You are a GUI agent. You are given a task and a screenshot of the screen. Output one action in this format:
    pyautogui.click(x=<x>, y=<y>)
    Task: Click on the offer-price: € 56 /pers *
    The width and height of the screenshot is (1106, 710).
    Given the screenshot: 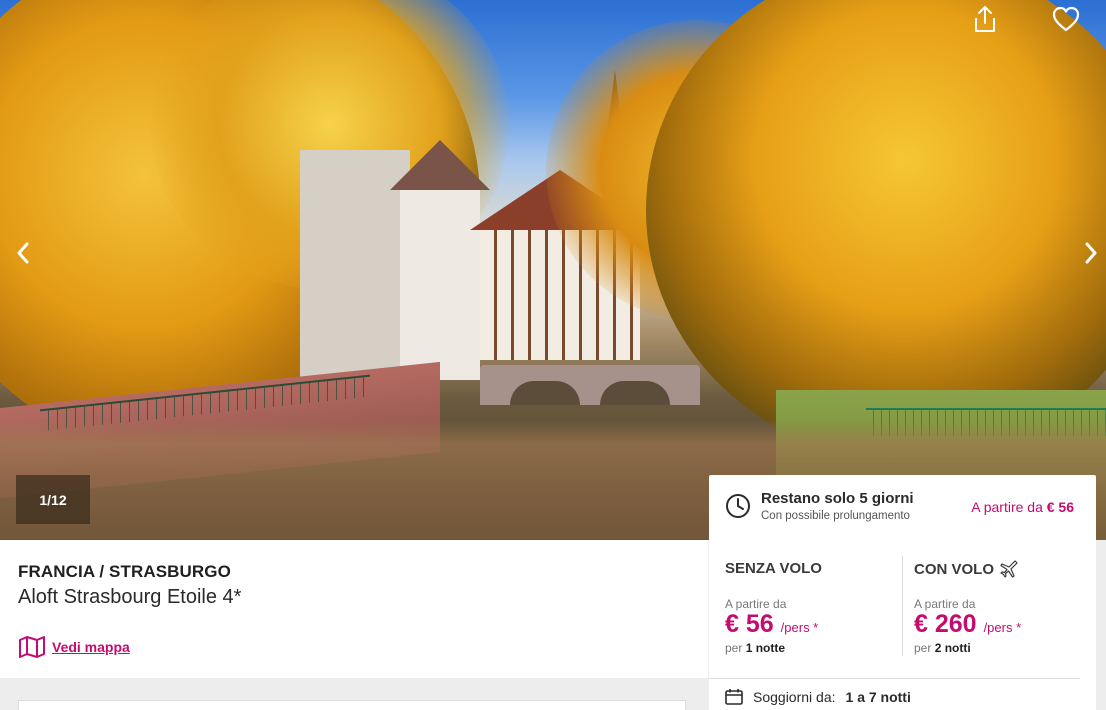 What is the action you would take?
    pyautogui.click(x=771, y=624)
    